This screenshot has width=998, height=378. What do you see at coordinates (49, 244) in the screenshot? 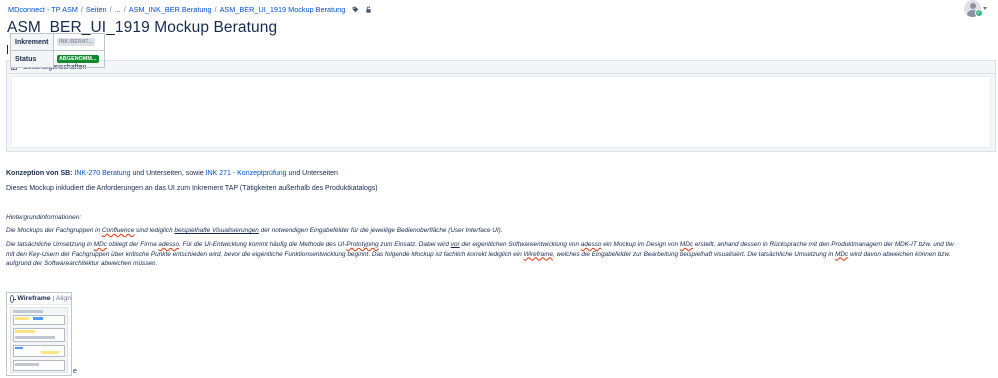
I see `para-text: Die tatsächliche Umsetzung in` at bounding box center [49, 244].